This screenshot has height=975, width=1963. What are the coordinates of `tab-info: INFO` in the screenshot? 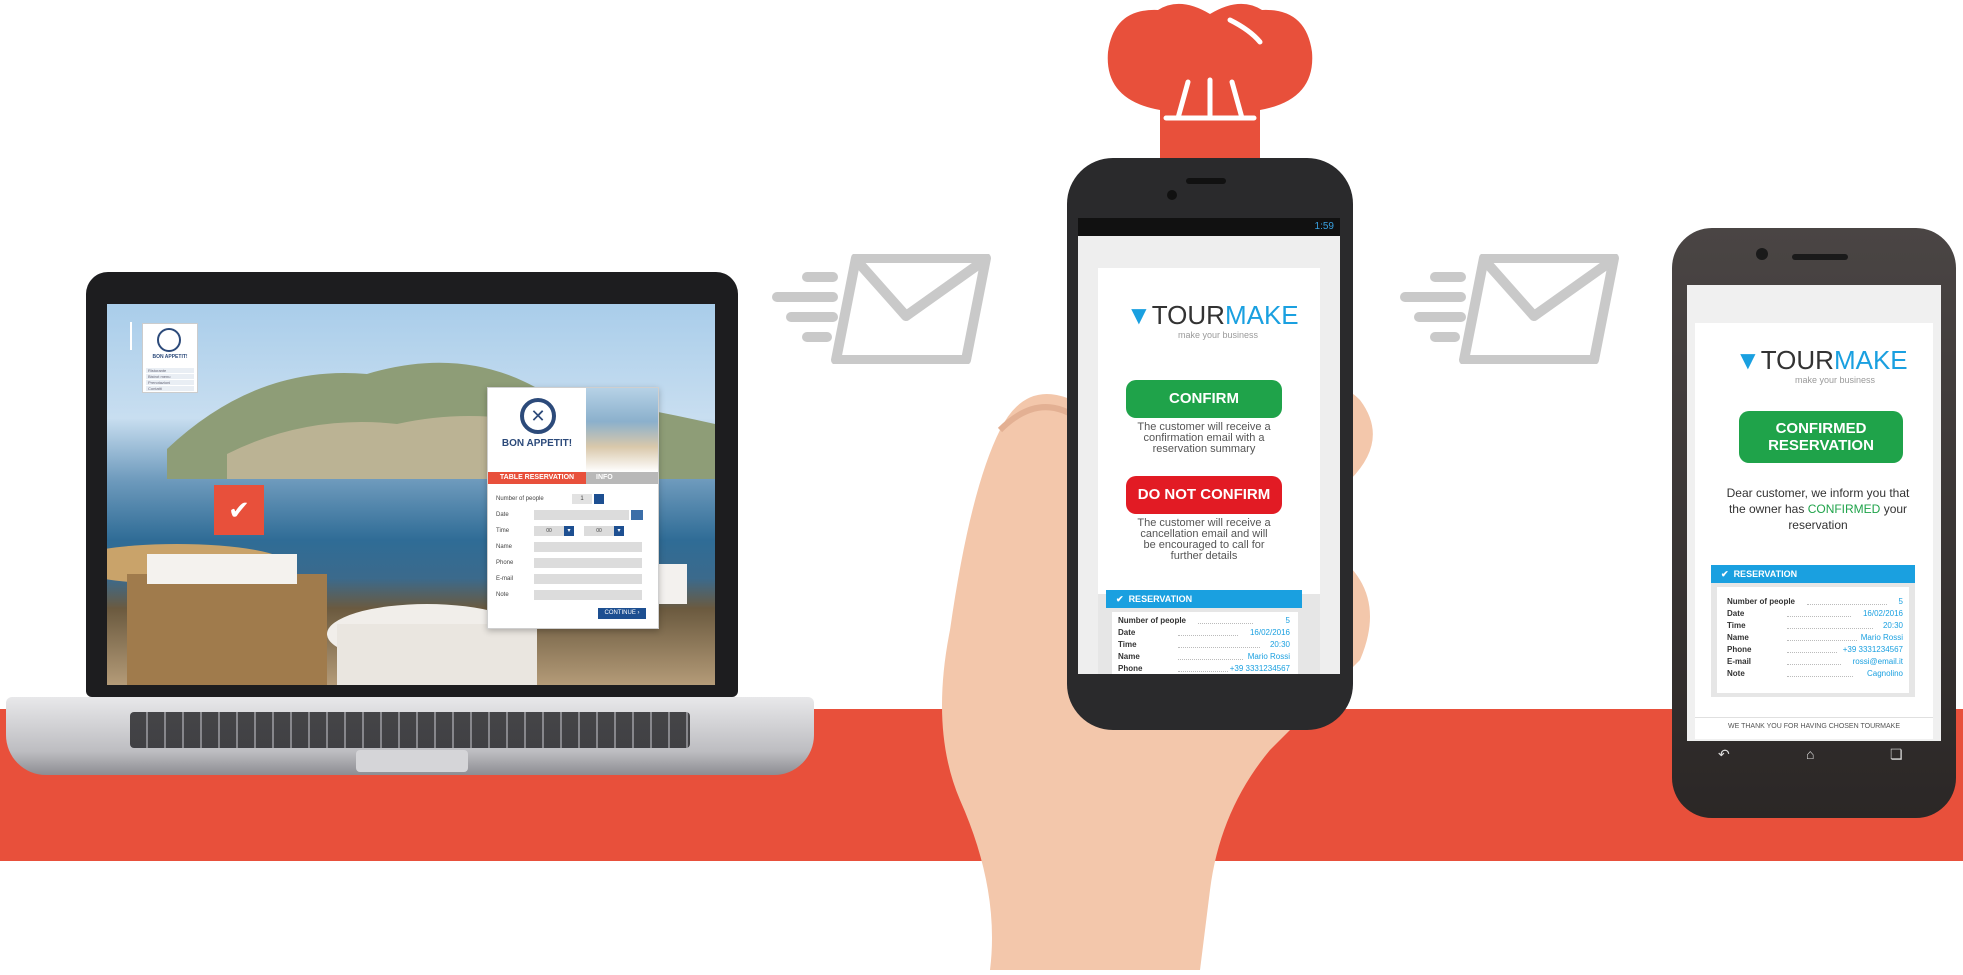 It's located at (622, 478).